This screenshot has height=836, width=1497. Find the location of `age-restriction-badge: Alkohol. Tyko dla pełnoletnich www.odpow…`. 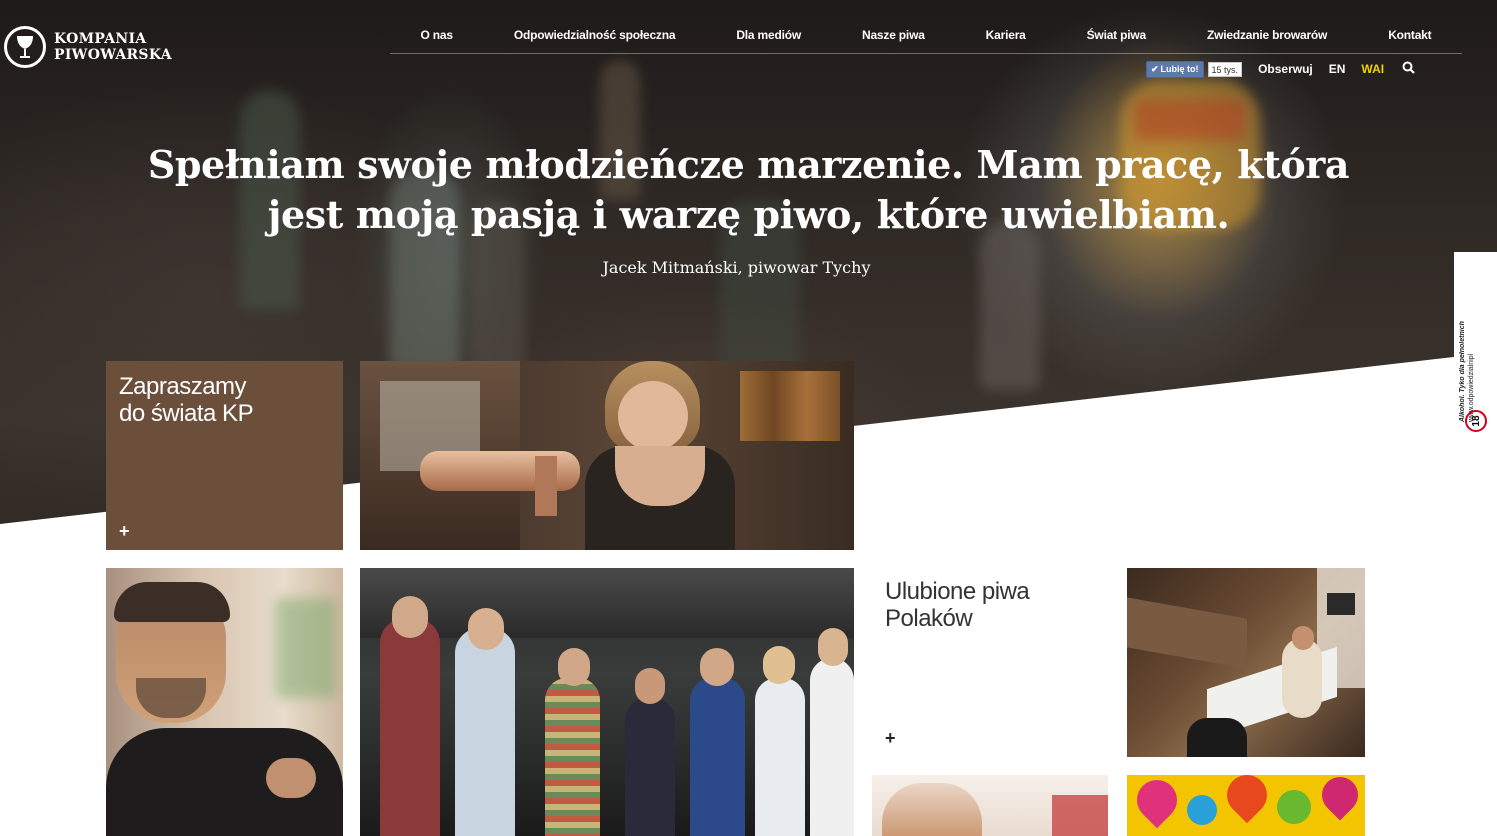

age-restriction-badge: Alkohol. Tyko dla pełnoletnich www.odpow… is located at coordinates (1475, 346).